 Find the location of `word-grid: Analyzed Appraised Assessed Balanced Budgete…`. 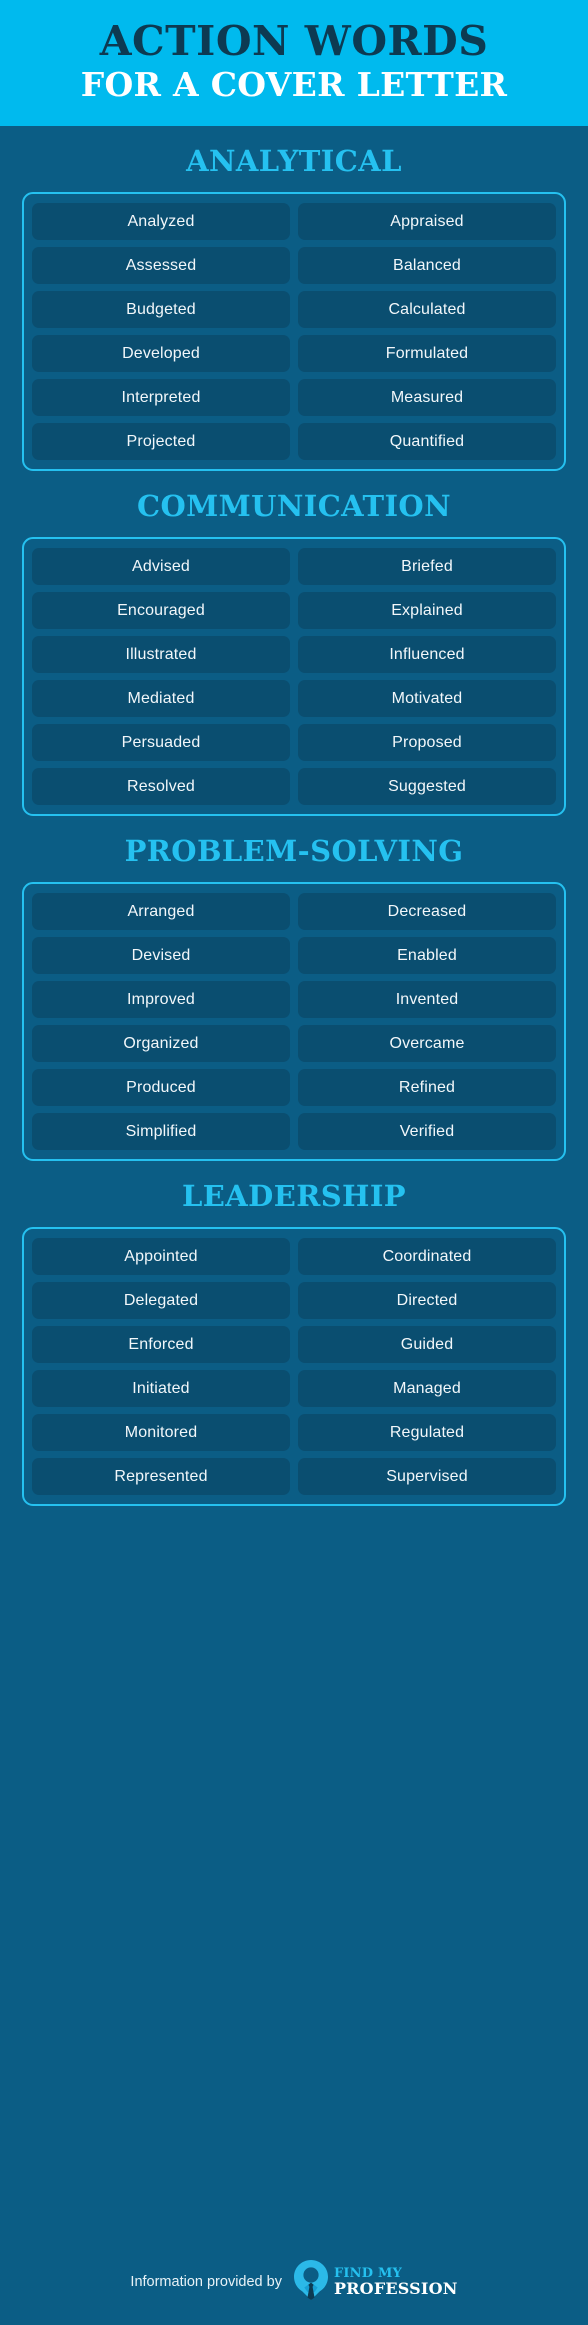

word-grid: Analyzed Appraised Assessed Balanced Budgete… is located at coordinates (294, 331).